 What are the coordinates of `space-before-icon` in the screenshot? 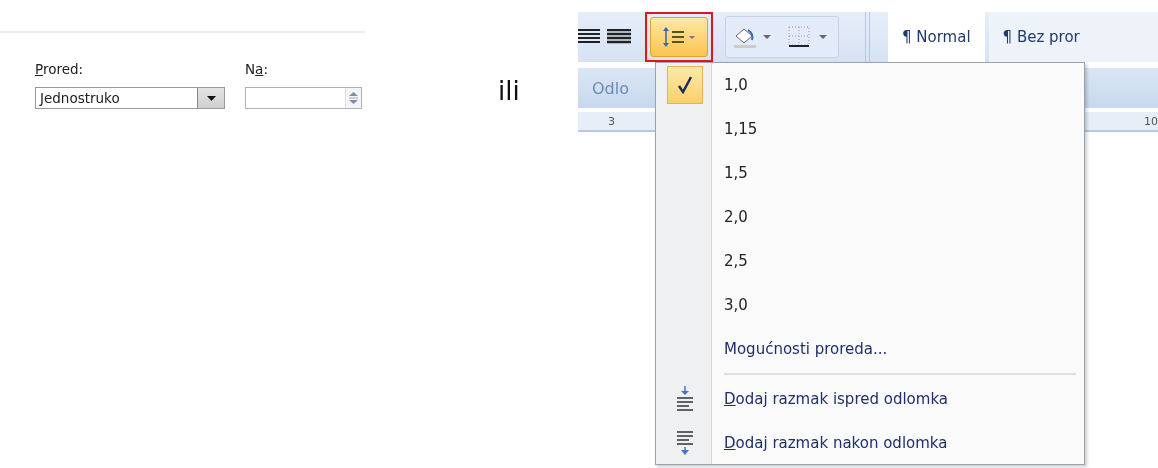 It's located at (685, 399).